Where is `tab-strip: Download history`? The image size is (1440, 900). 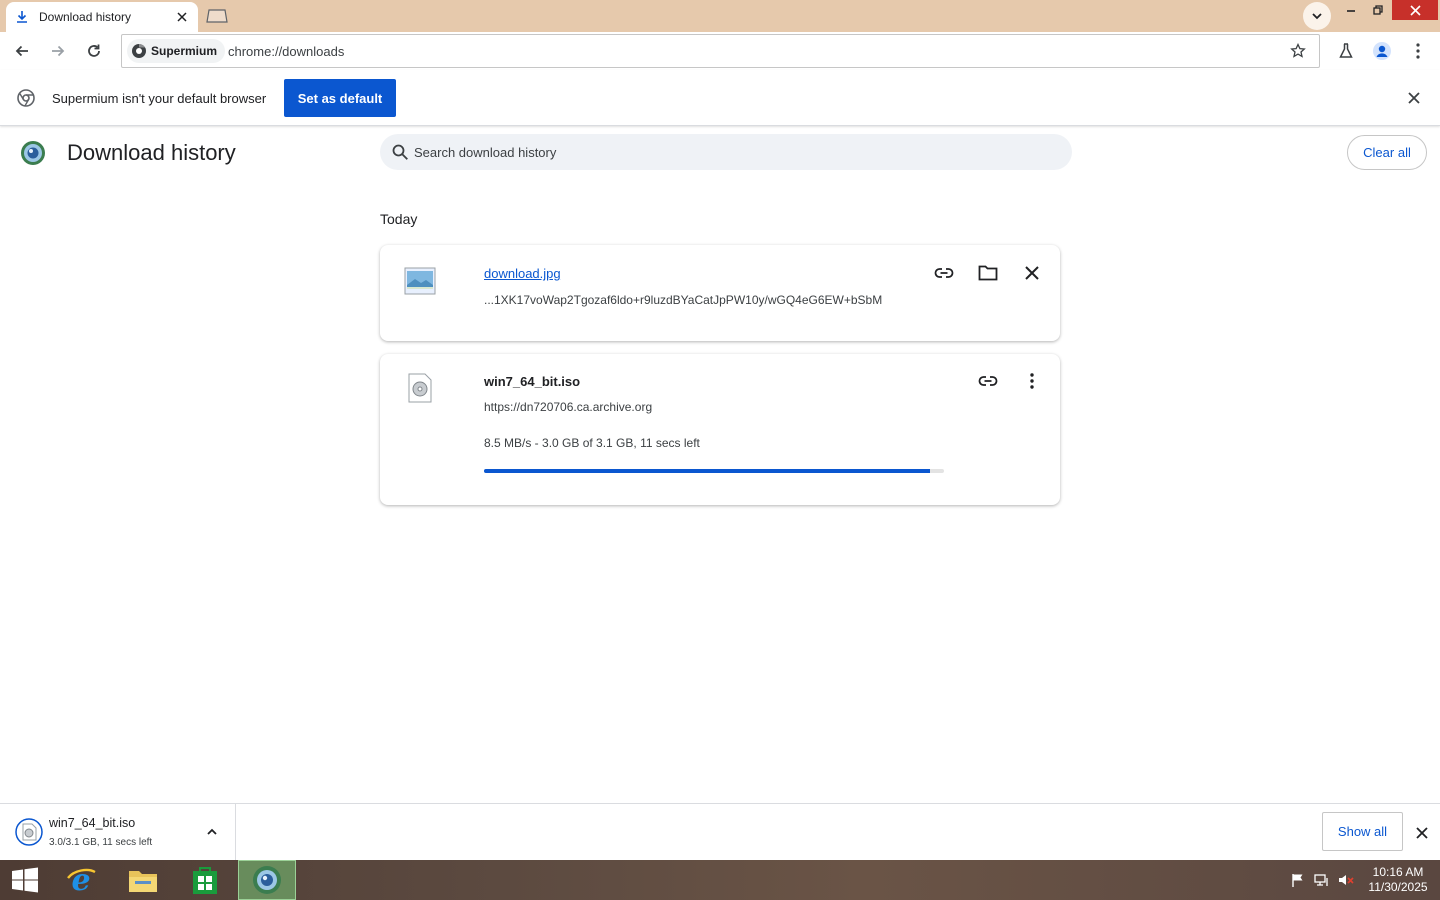
tab-strip: Download history is located at coordinates (720, 16).